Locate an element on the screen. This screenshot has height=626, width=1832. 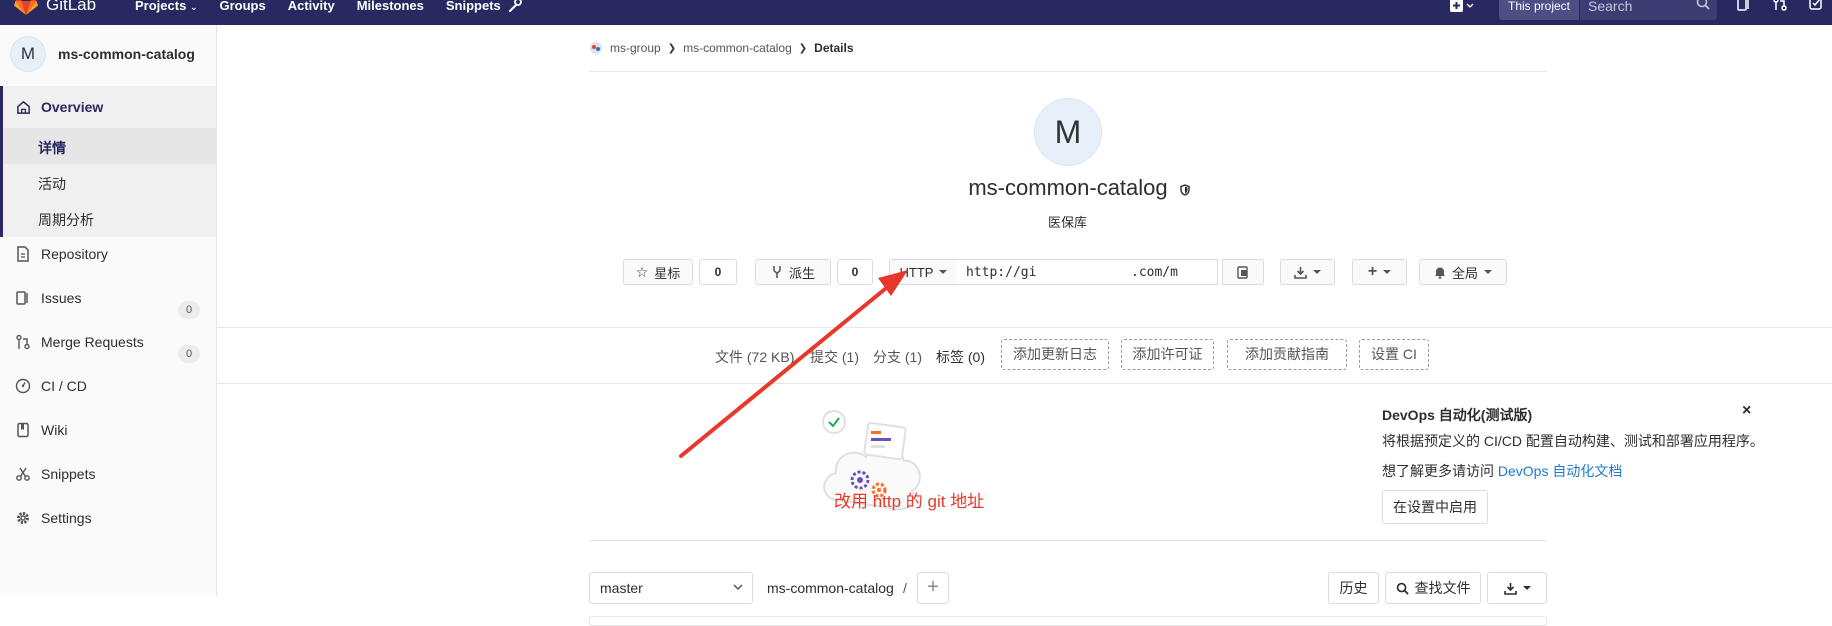
protocol-label: HTTP is located at coordinates (916, 272).